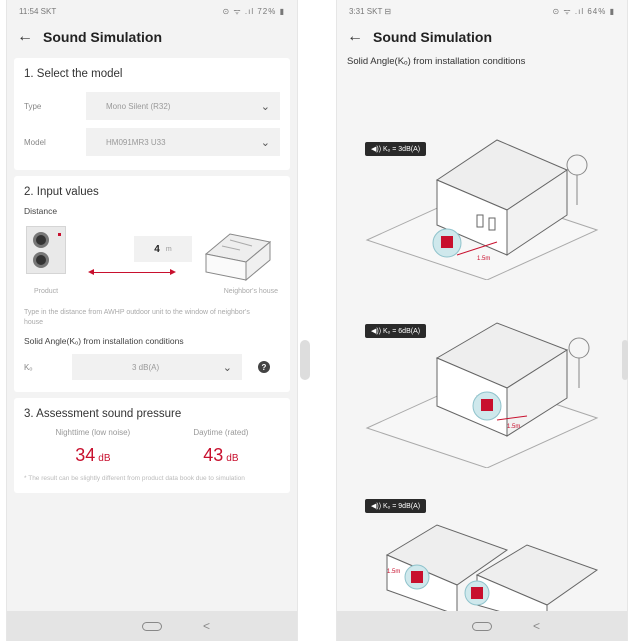 Image resolution: width=628 pixels, height=641 pixels. What do you see at coordinates (183, 142) in the screenshot?
I see `model-select: HM091MR3 U33 ⌄` at bounding box center [183, 142].